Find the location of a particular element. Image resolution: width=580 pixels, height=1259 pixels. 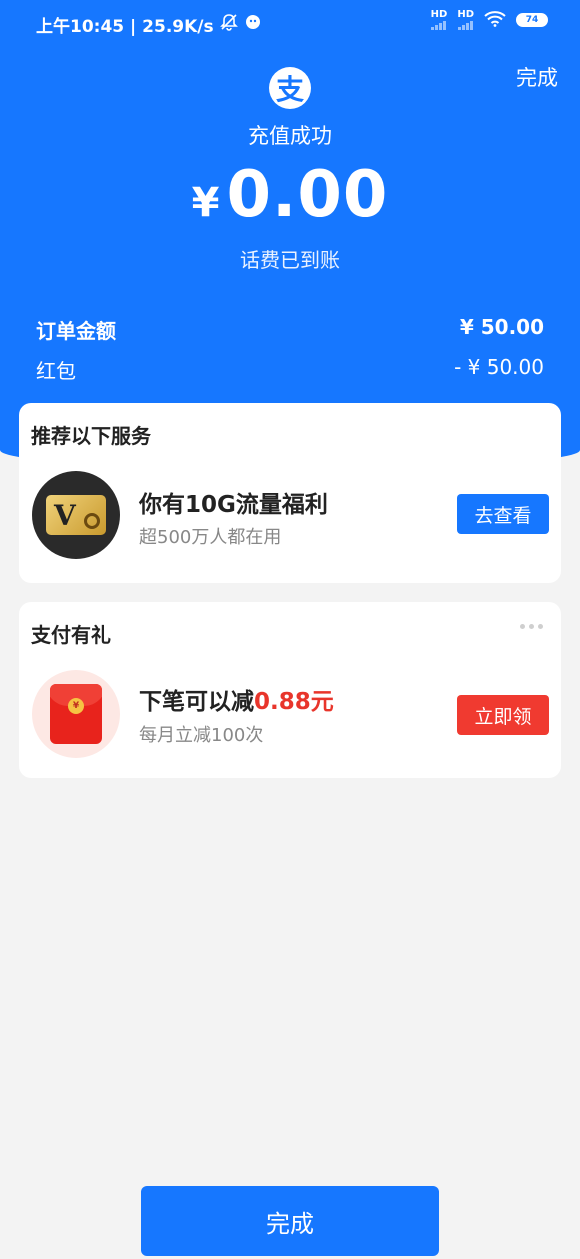

gift-title: 支付有礼 is located at coordinates (71, 635).